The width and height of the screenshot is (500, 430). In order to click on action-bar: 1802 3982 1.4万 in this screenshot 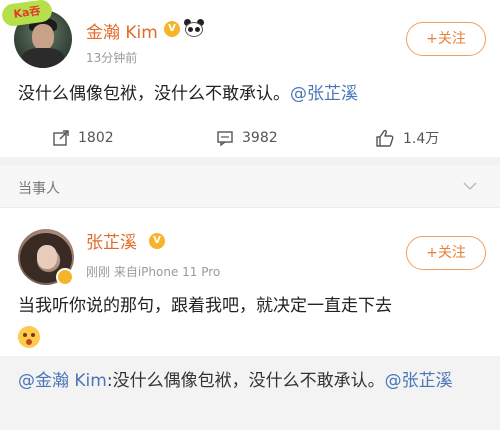, I will do `click(250, 138)`.